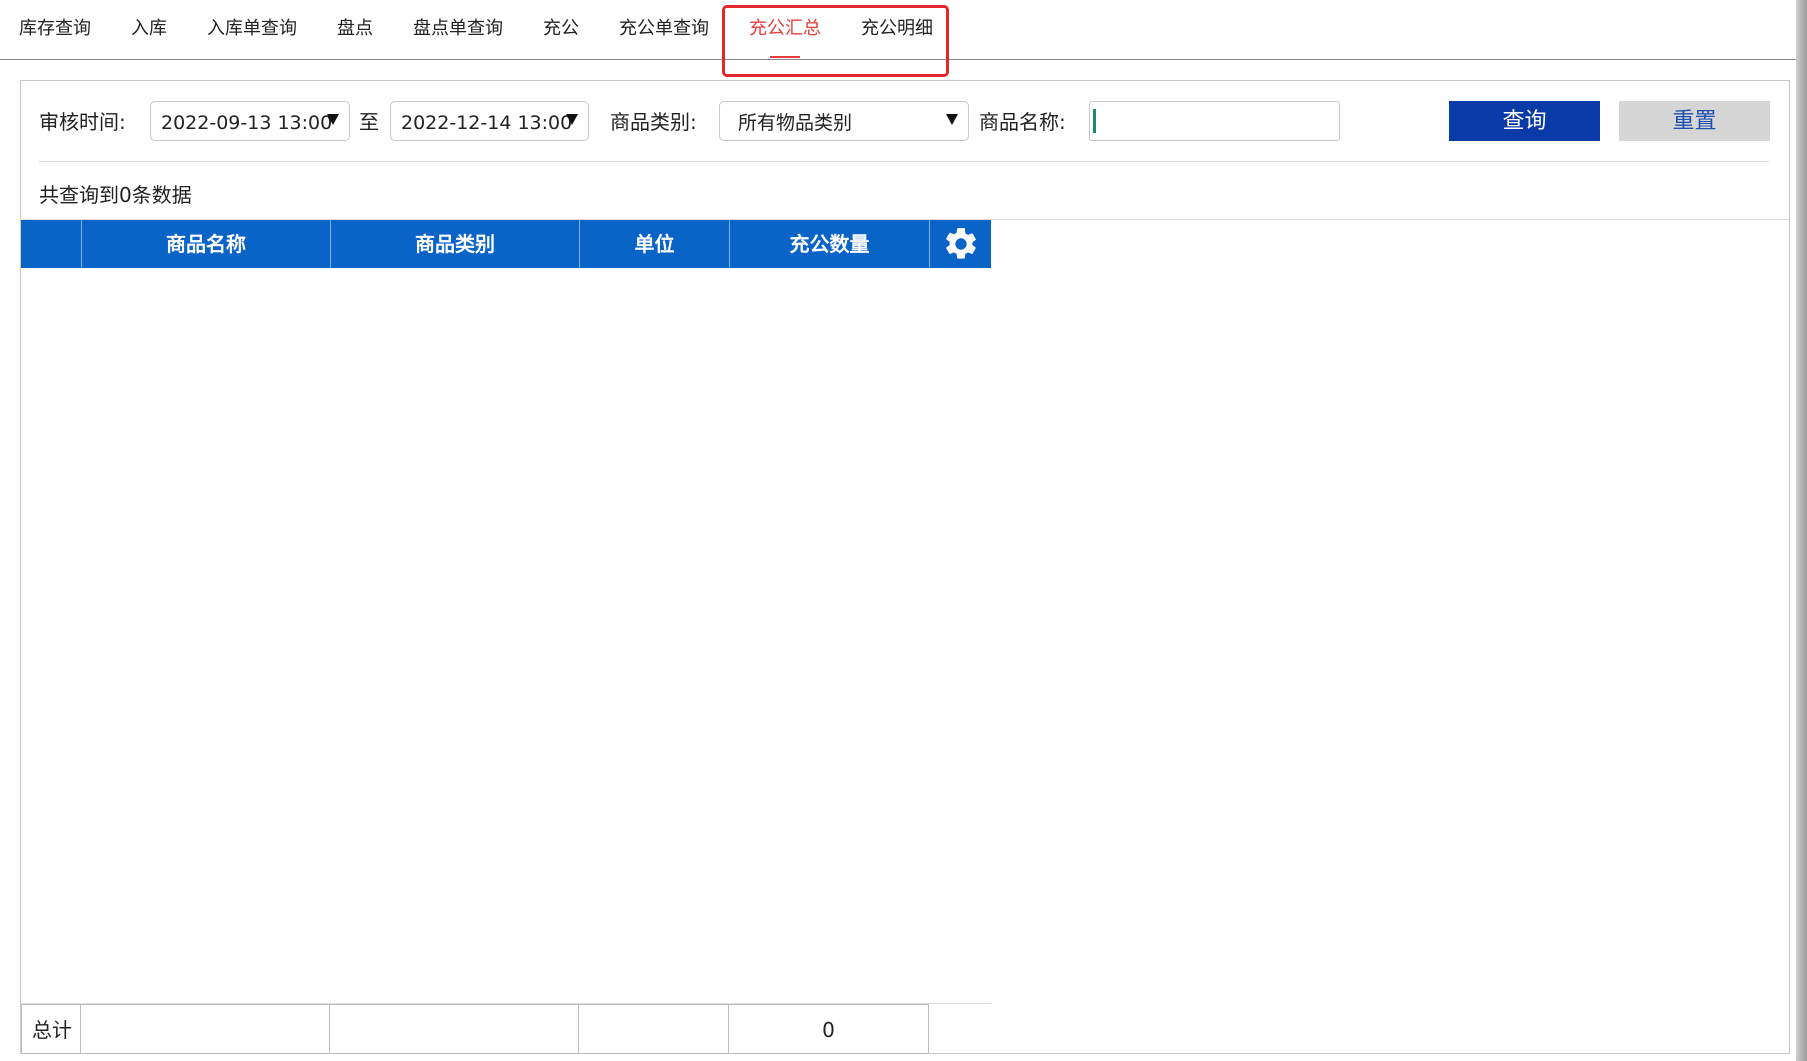  Describe the element at coordinates (785, 29) in the screenshot. I see `tab-confiscation-summary: 充公汇总` at that location.